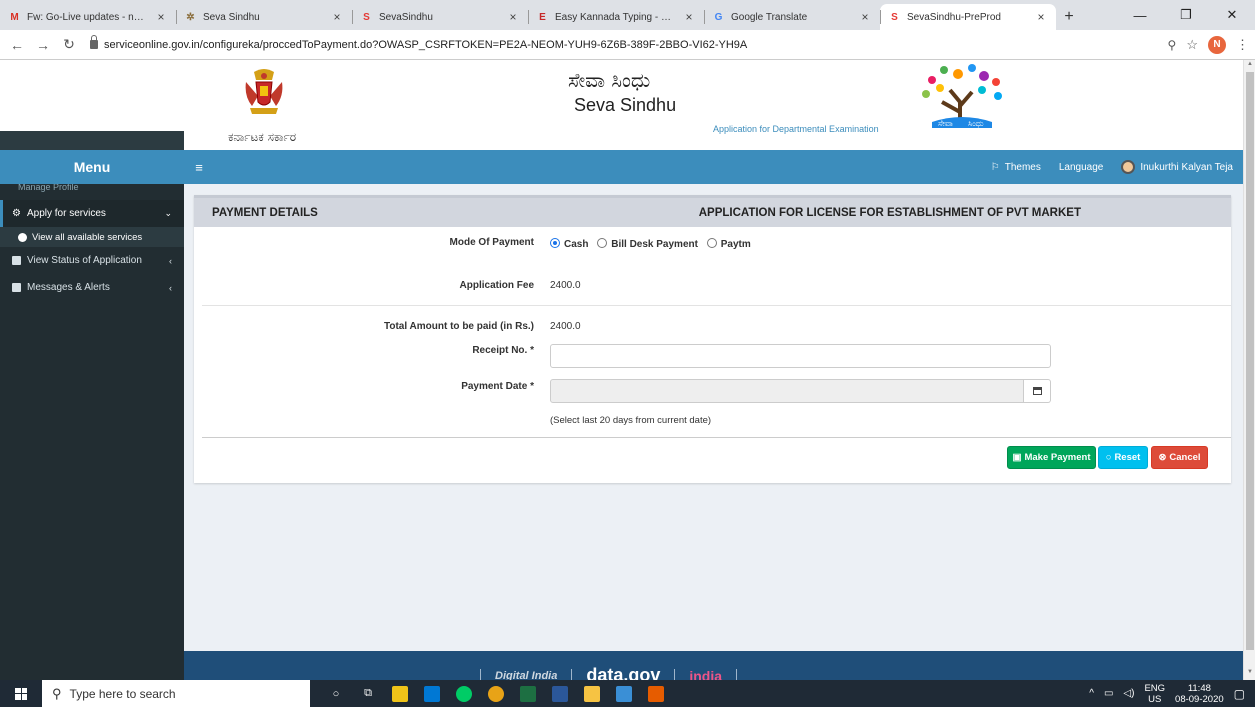 This screenshot has height=707, width=1255. I want to click on start-button, so click(21, 693).